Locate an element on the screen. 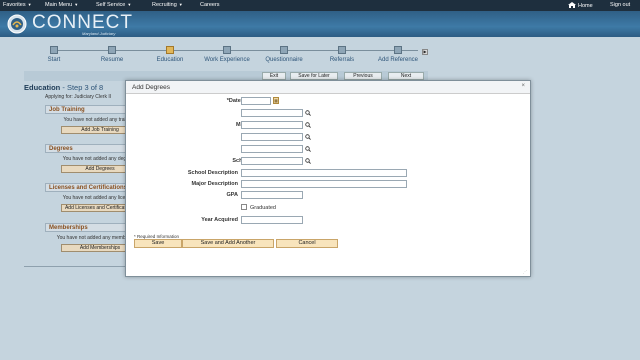 The height and width of the screenshot is (360, 640). step-label: Referrals is located at coordinates (342, 60).